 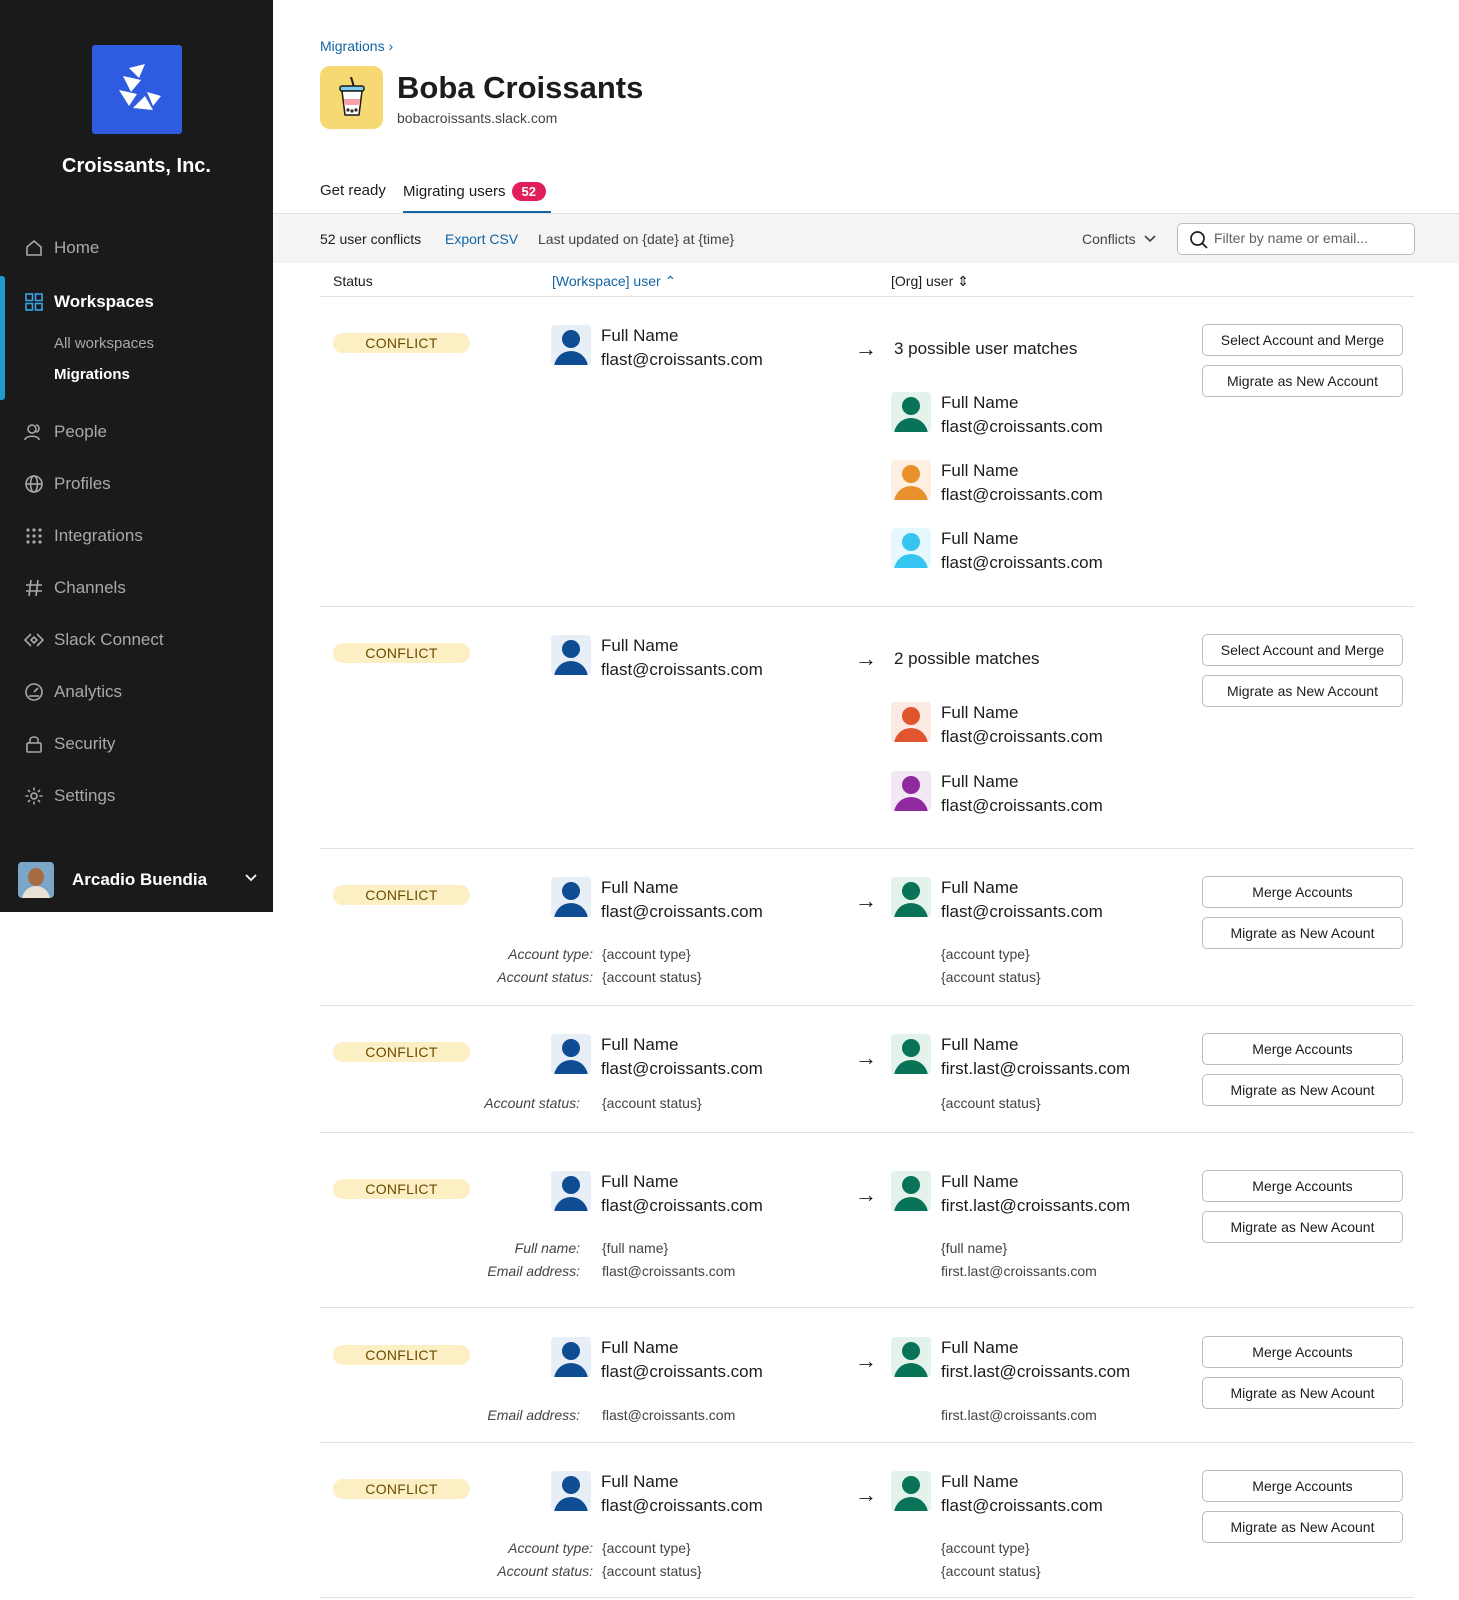 I want to click on nav-analytics: Analytics, so click(x=136, y=692).